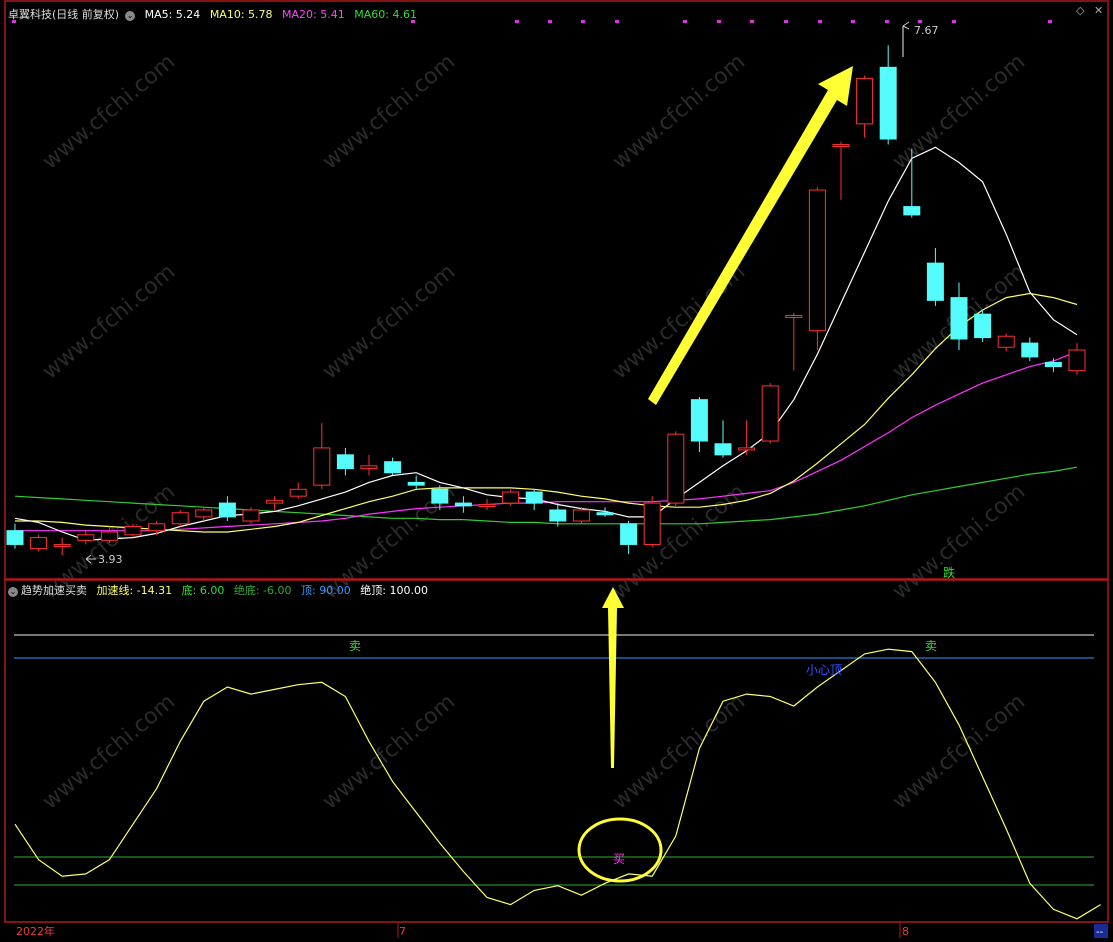 The height and width of the screenshot is (942, 1113). Describe the element at coordinates (13, 592) in the screenshot. I see `collapse-icon-2: ⌄` at that location.